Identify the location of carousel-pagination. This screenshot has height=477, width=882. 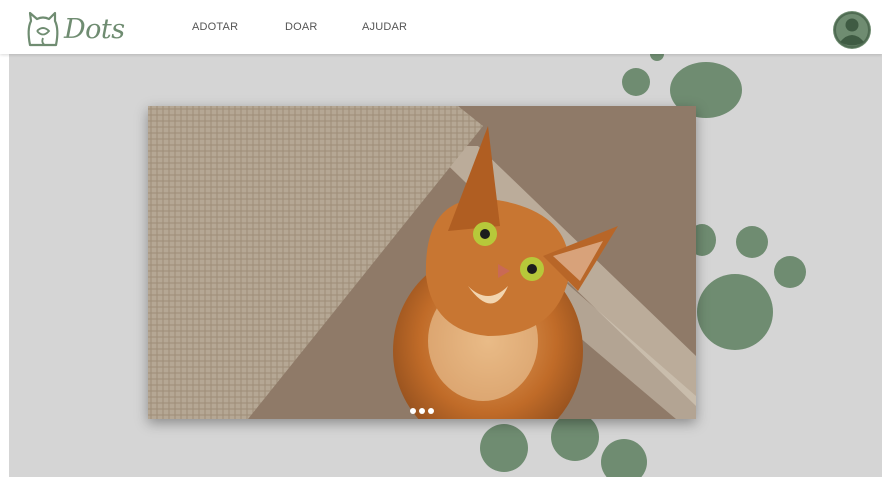
(422, 411).